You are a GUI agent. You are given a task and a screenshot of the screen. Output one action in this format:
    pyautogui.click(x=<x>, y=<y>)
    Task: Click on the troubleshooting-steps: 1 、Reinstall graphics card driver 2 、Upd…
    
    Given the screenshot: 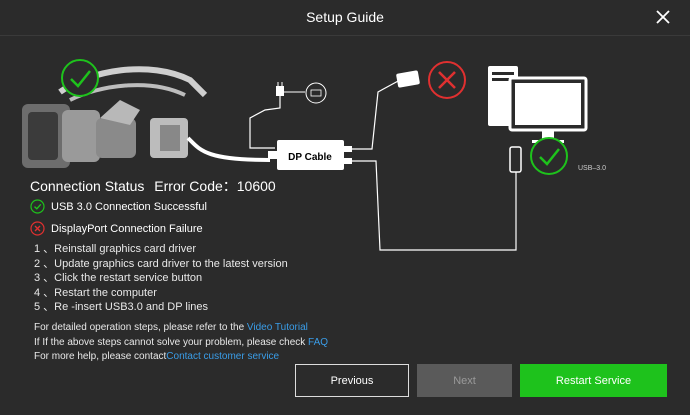 What is the action you would take?
    pyautogui.click(x=161, y=278)
    